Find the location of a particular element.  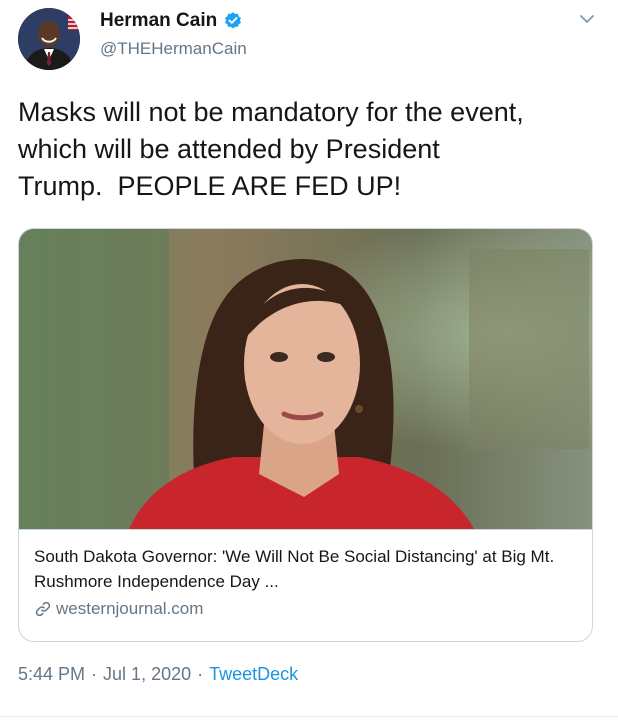

avatar is located at coordinates (49, 39).